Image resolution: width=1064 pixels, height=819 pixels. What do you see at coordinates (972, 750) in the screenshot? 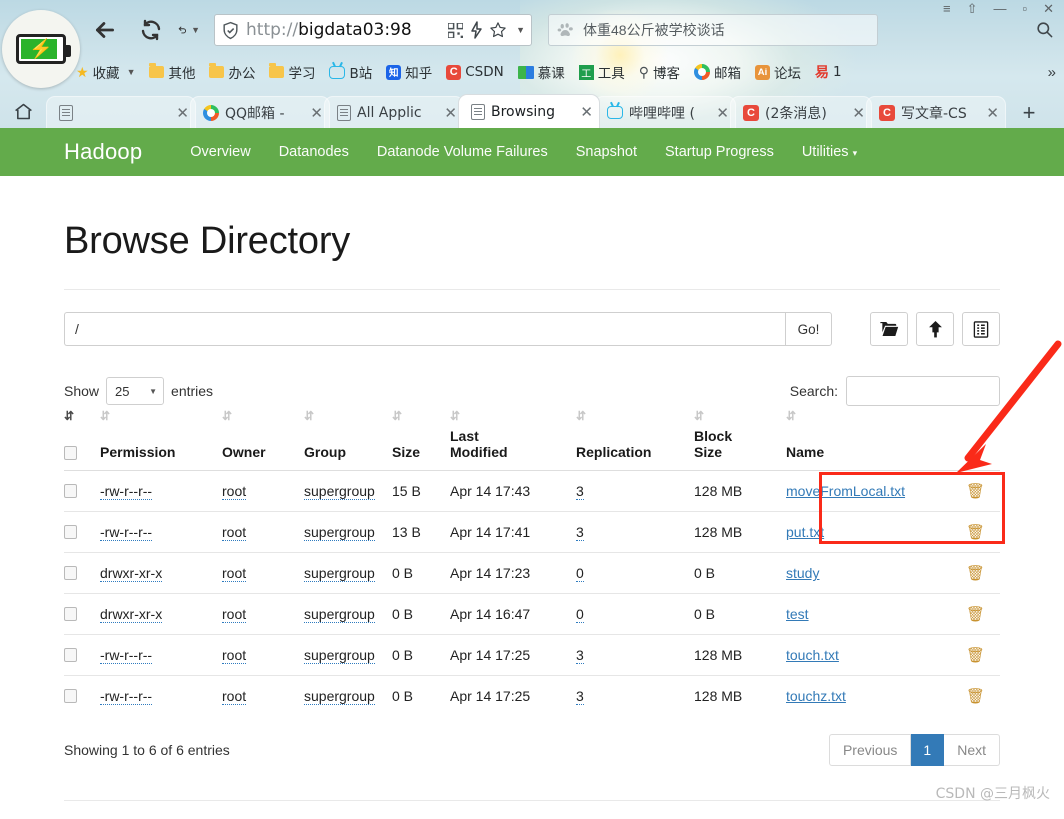
I see `pagination-next: Next` at bounding box center [972, 750].